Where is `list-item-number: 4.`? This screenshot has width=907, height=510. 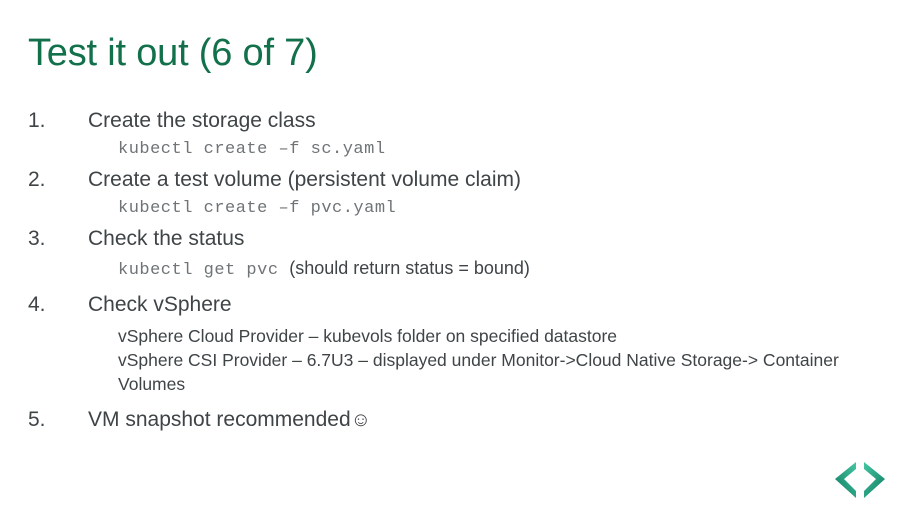
list-item-number: 4. is located at coordinates (37, 304).